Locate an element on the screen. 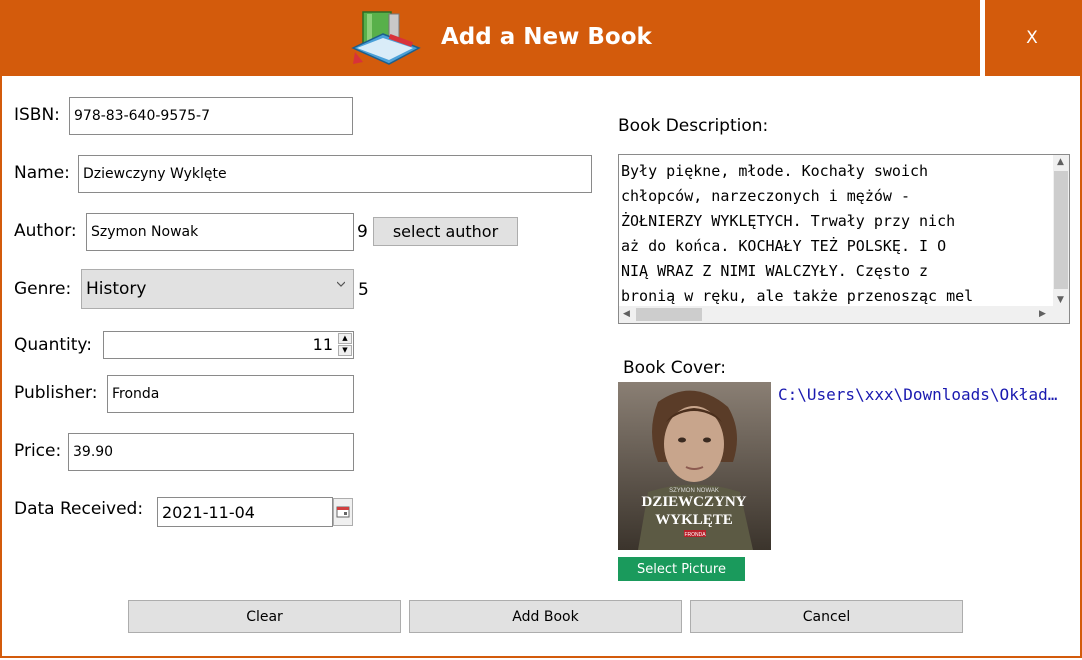  select-author-label: select author is located at coordinates (445, 231).